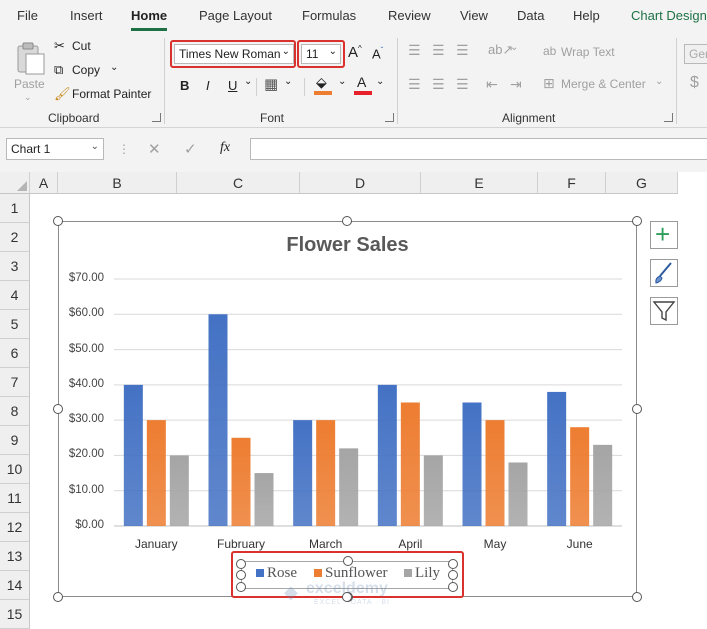 Image resolution: width=707 pixels, height=629 pixels. I want to click on increase-font-icon: A^, so click(355, 52).